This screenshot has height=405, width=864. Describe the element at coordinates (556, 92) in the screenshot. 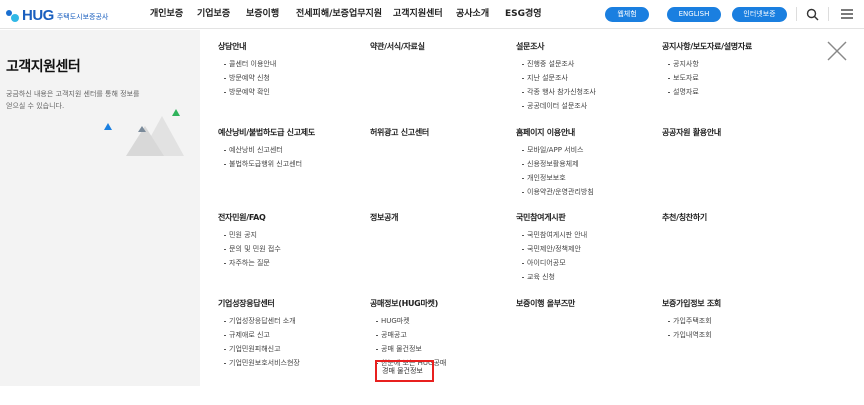

I see `menu-link: 각종 행사 참가신청조사` at that location.